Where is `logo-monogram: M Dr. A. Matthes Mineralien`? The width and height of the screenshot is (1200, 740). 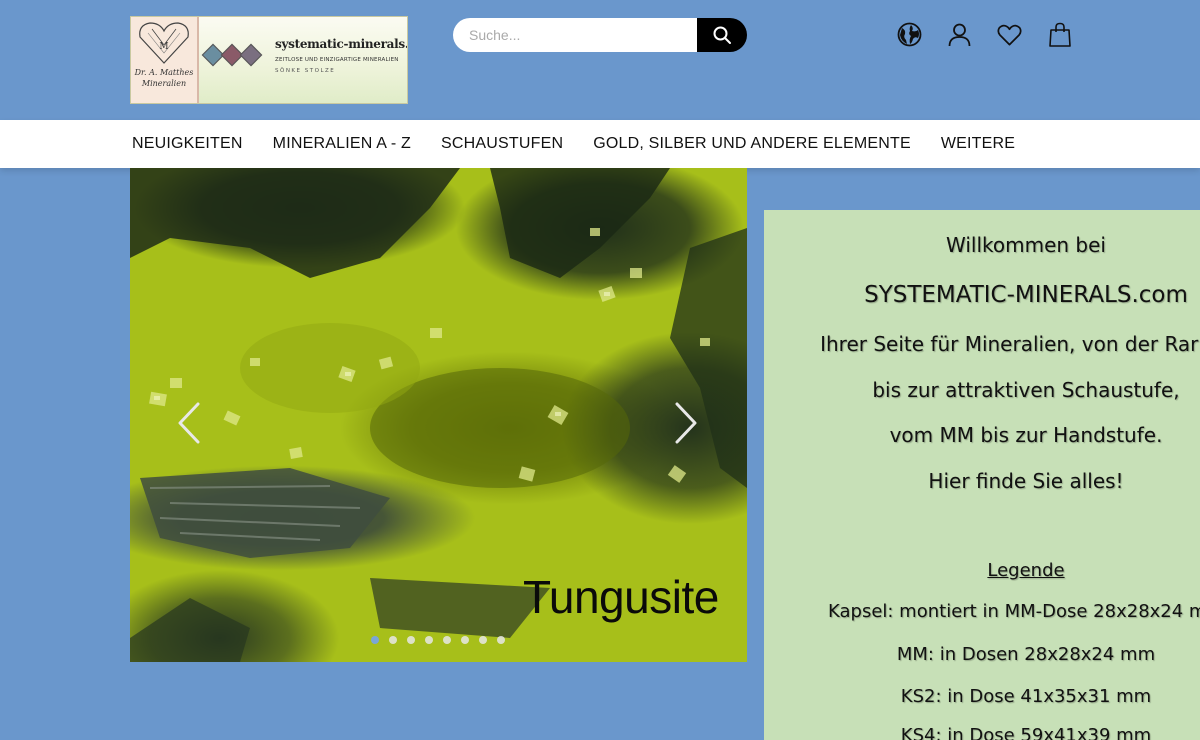 logo-monogram: M Dr. A. Matthes Mineralien is located at coordinates (165, 60).